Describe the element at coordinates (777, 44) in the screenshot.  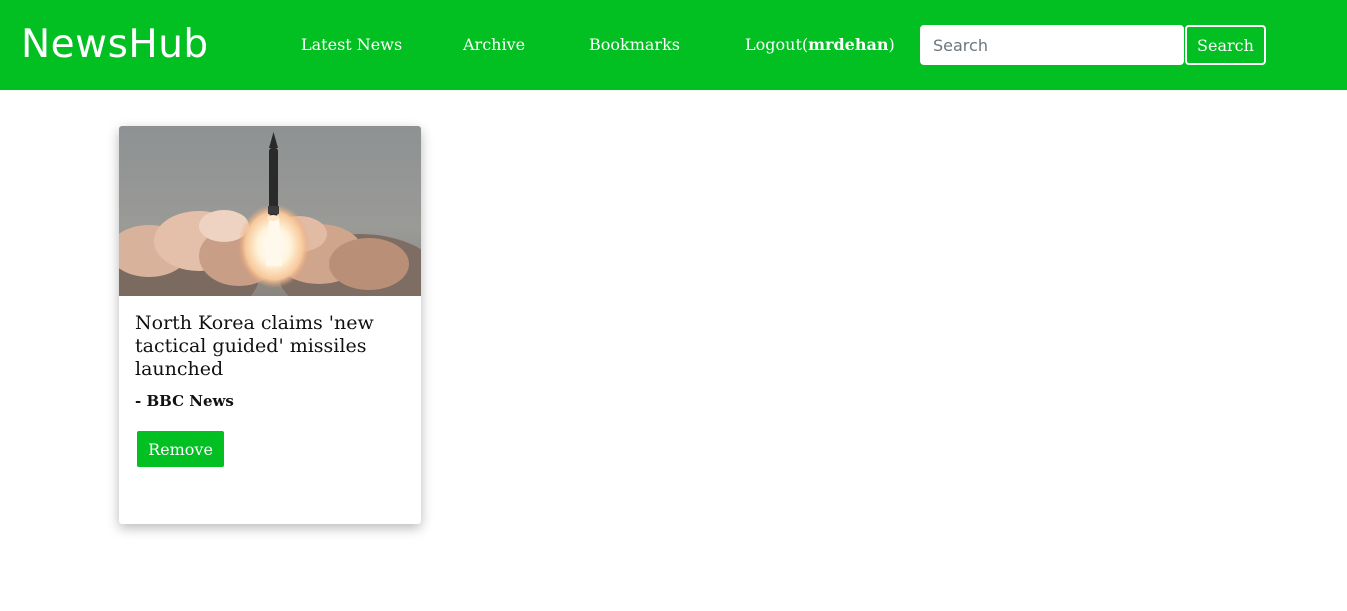
I see `logout-prefix: Logout(` at that location.